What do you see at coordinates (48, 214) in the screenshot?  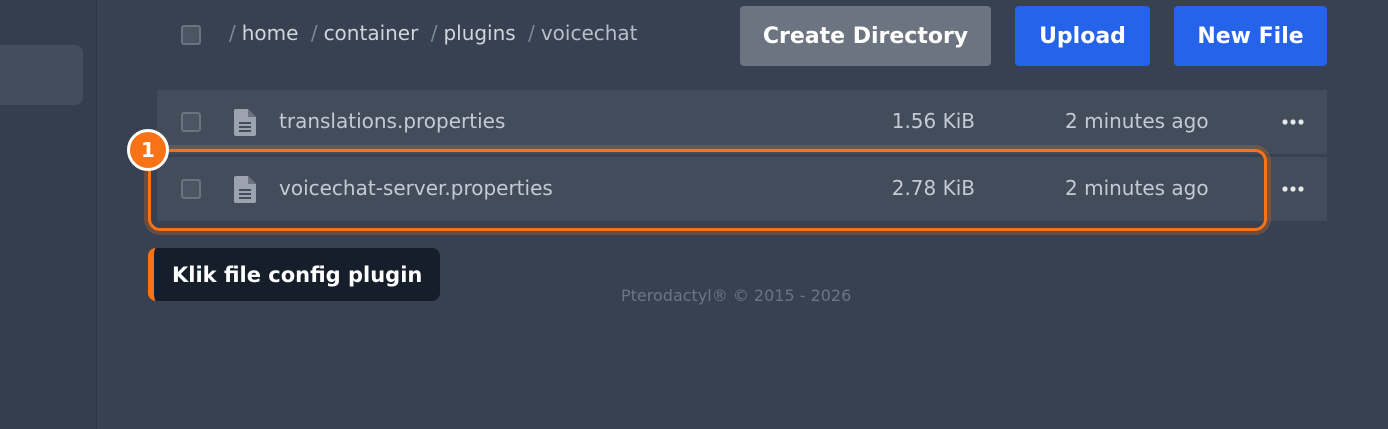 I see `sidebar` at bounding box center [48, 214].